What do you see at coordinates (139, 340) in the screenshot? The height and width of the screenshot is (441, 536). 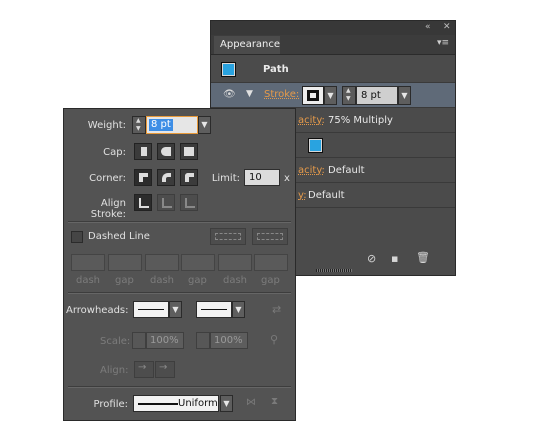 I see `scale-start-spinner` at bounding box center [139, 340].